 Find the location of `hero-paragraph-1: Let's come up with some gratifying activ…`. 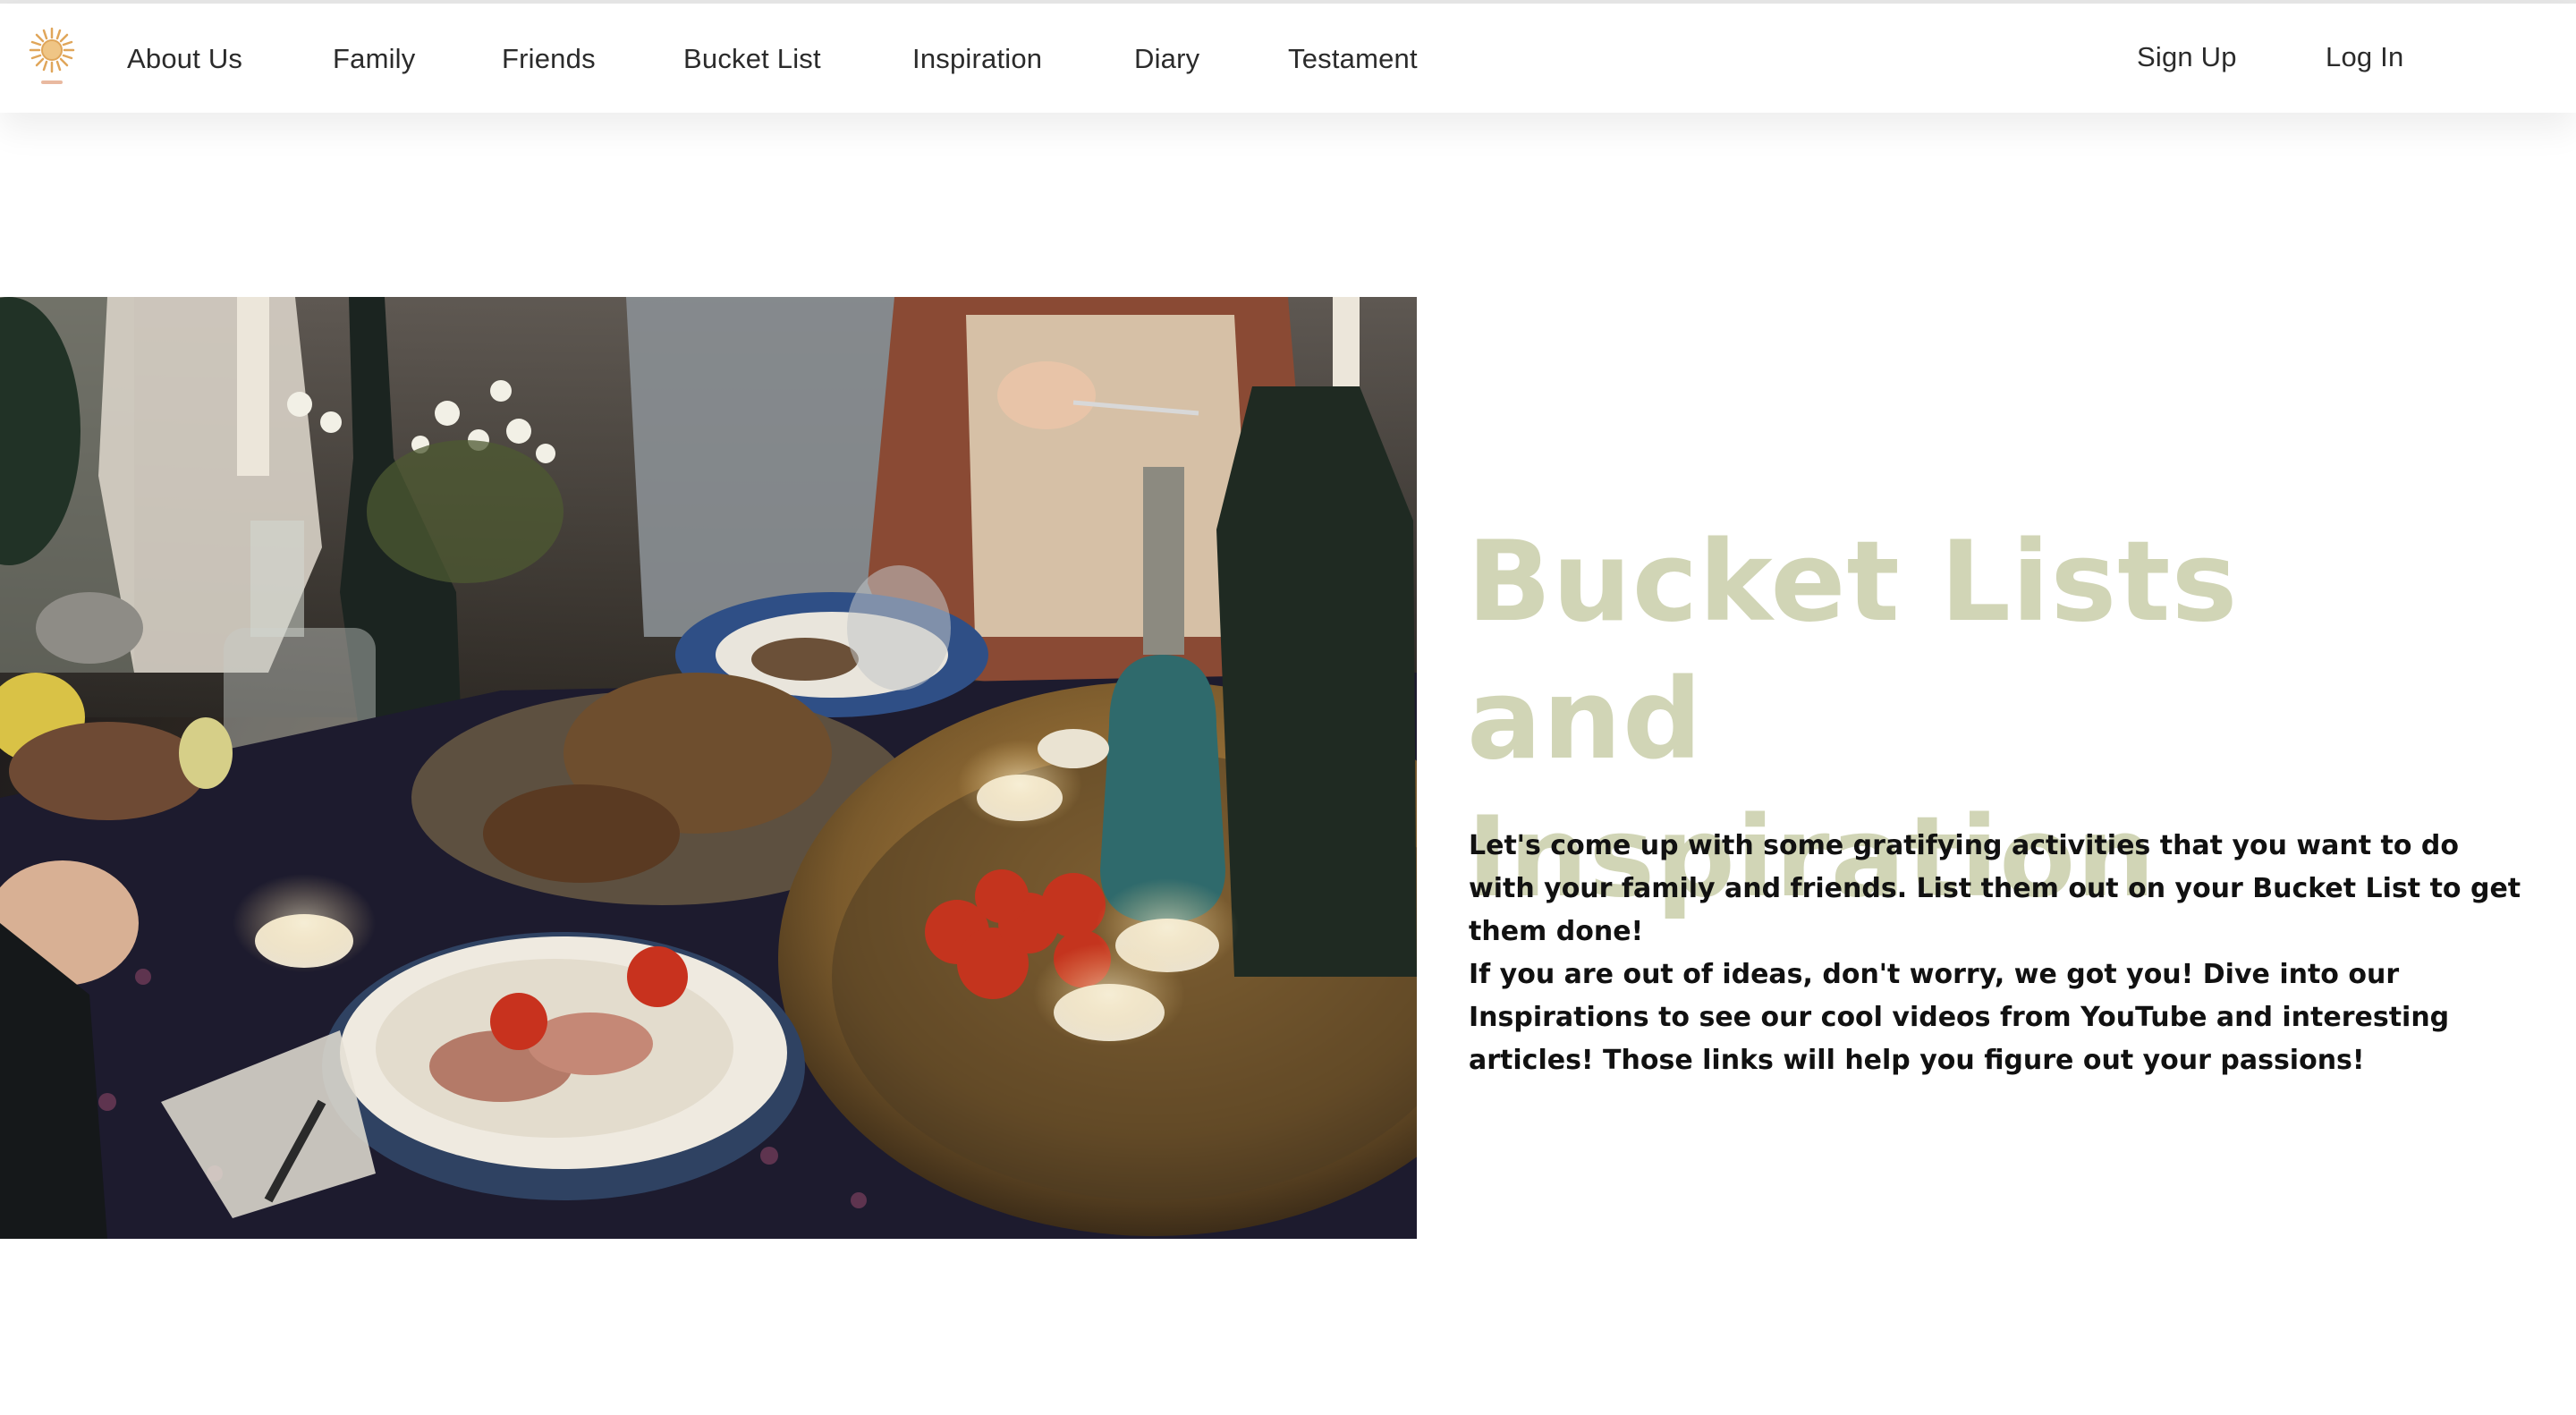

hero-paragraph-1: Let's come up with some gratifying activ… is located at coordinates (1995, 889).